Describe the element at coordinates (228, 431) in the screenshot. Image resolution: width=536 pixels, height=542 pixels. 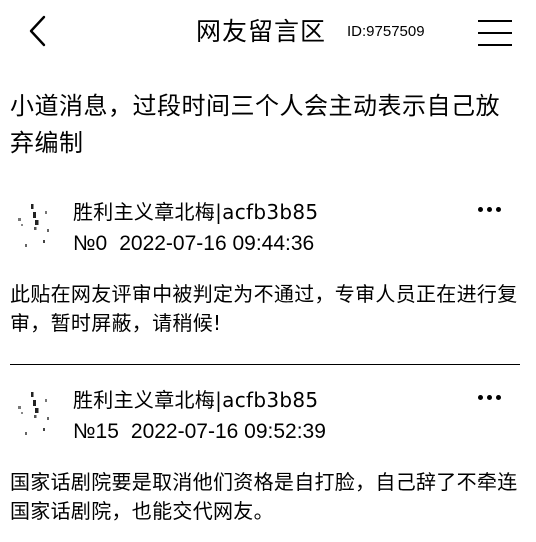
I see `comment-timestamp: 2022-07-16 09:52:39` at that location.